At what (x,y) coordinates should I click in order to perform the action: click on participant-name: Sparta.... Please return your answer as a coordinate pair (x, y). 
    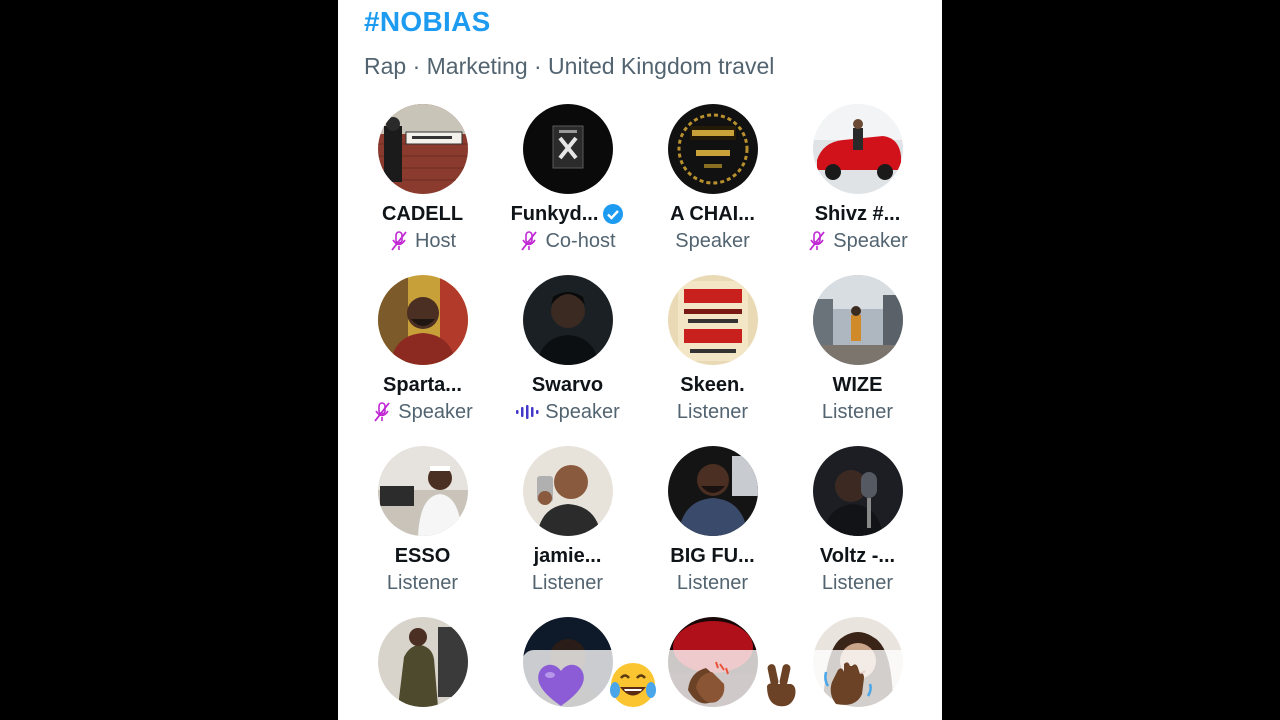
    Looking at the image, I should click on (422, 384).